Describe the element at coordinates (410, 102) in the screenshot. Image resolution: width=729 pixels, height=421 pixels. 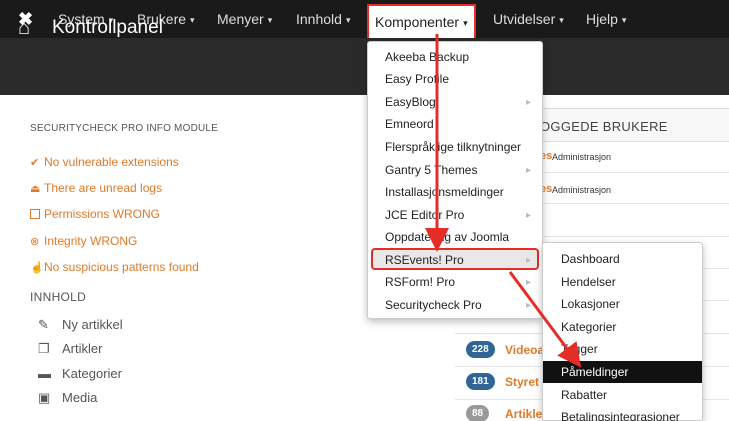
I see `menu-item-easyblog: EasyBlog` at that location.